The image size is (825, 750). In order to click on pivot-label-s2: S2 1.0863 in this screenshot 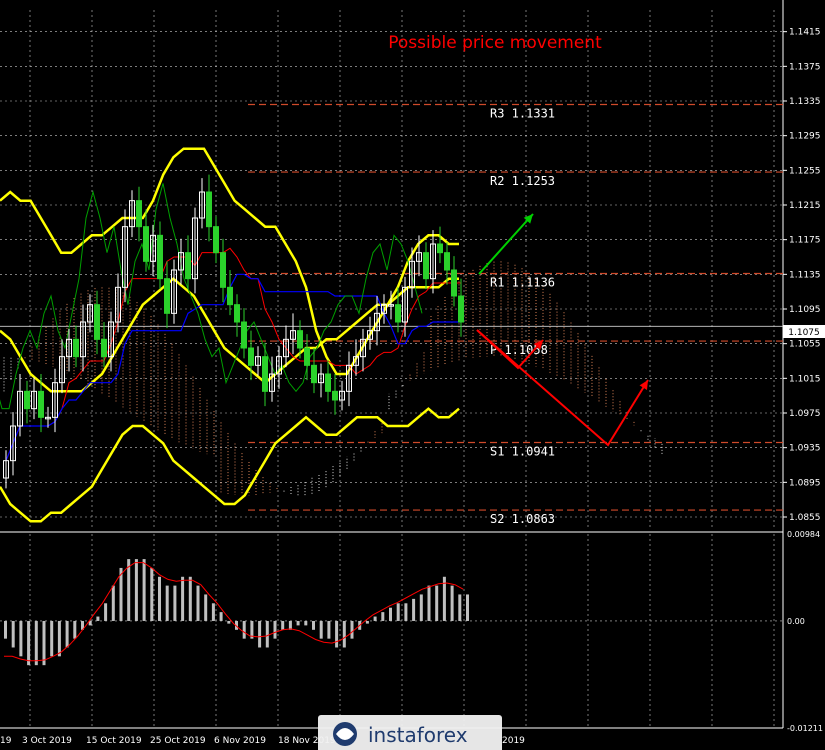, I will do `click(522, 519)`.